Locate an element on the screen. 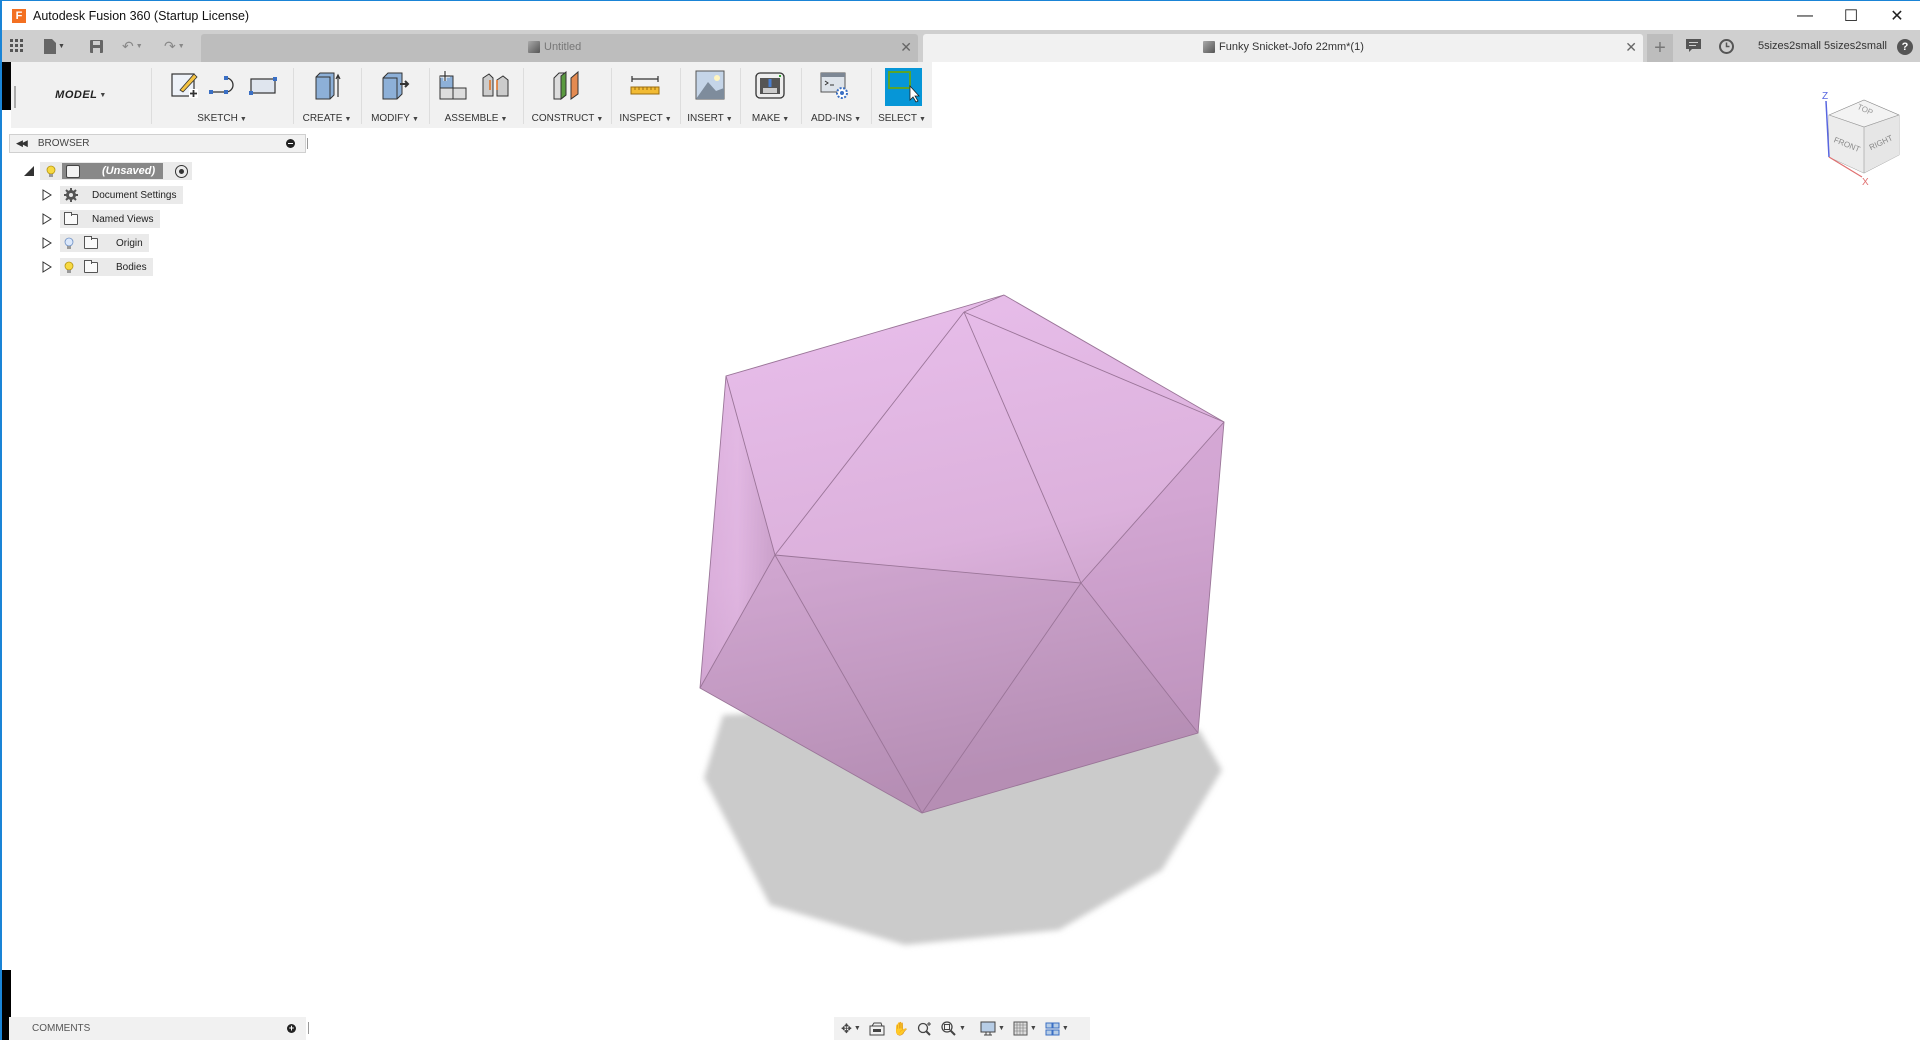 This screenshot has width=1920, height=1040. minimize-browser-icon is located at coordinates (290, 143).